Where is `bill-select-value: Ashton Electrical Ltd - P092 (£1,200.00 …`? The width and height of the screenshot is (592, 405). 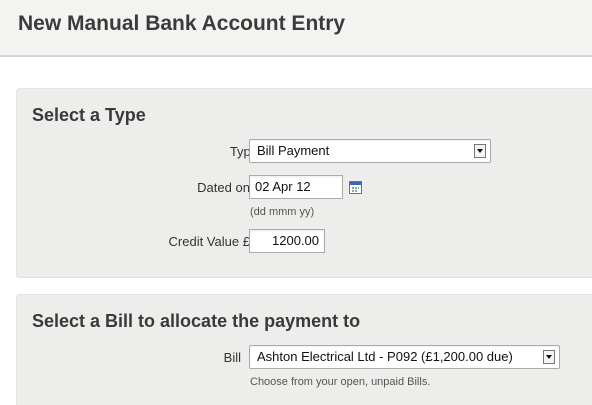
bill-select-value: Ashton Electrical Ltd - P092 (£1,200.00 … is located at coordinates (385, 356).